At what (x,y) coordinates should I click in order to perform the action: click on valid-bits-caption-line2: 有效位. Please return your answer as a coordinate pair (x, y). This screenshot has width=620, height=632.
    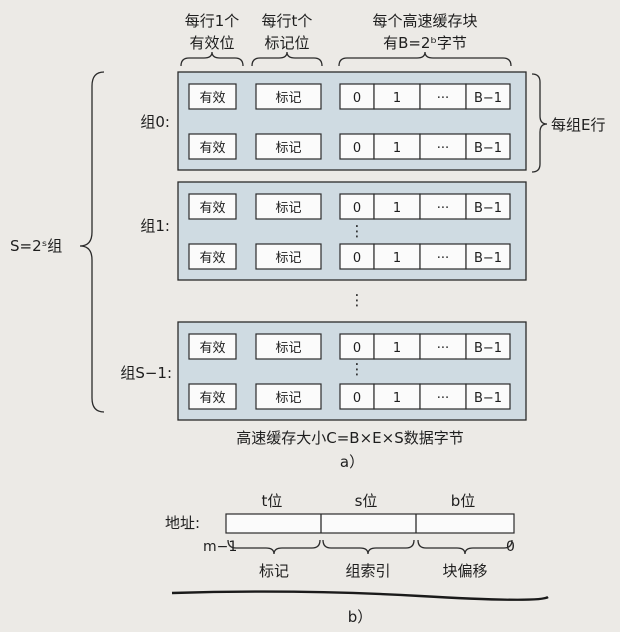
    Looking at the image, I should click on (211, 43).